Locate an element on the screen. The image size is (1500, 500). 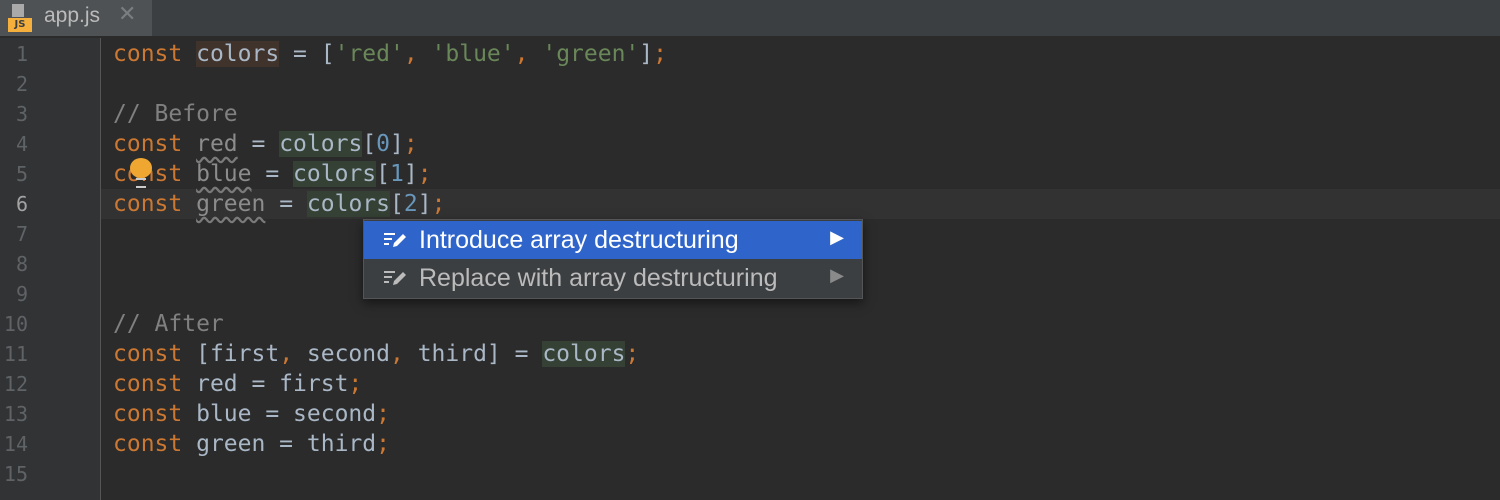
line-number: 9 is located at coordinates (21, 294).